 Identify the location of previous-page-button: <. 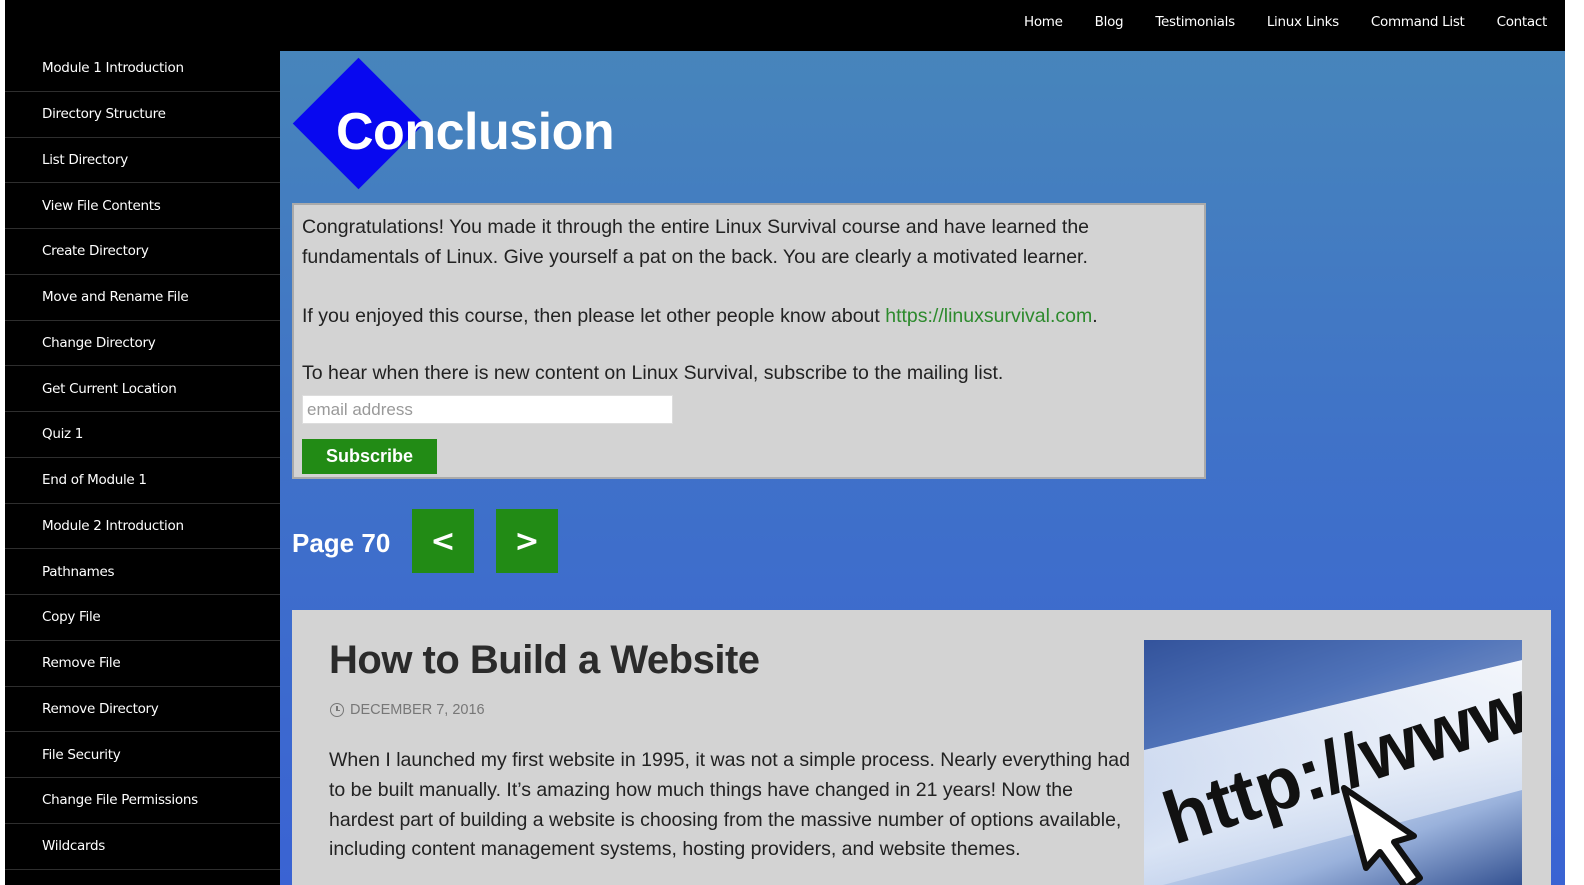
(443, 541).